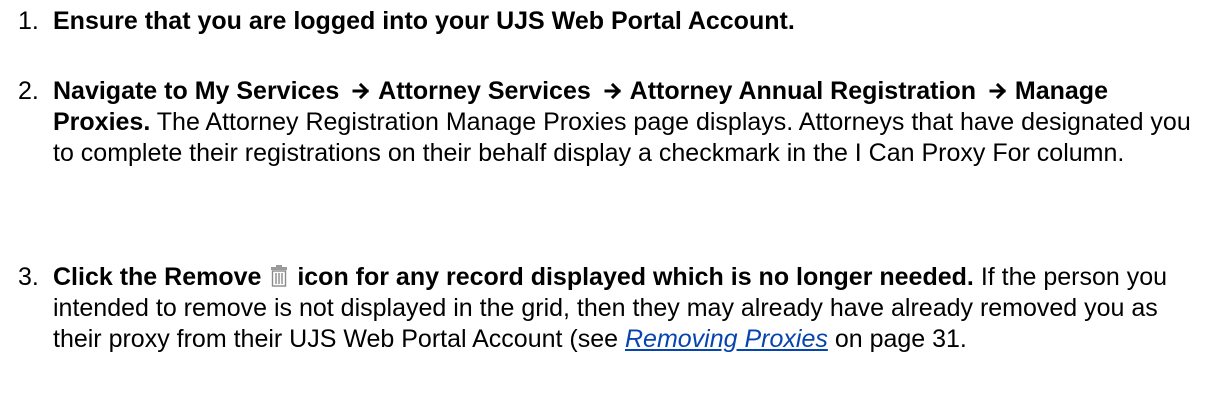  What do you see at coordinates (196, 91) in the screenshot?
I see `nav-prefix: Navigate to My Services` at bounding box center [196, 91].